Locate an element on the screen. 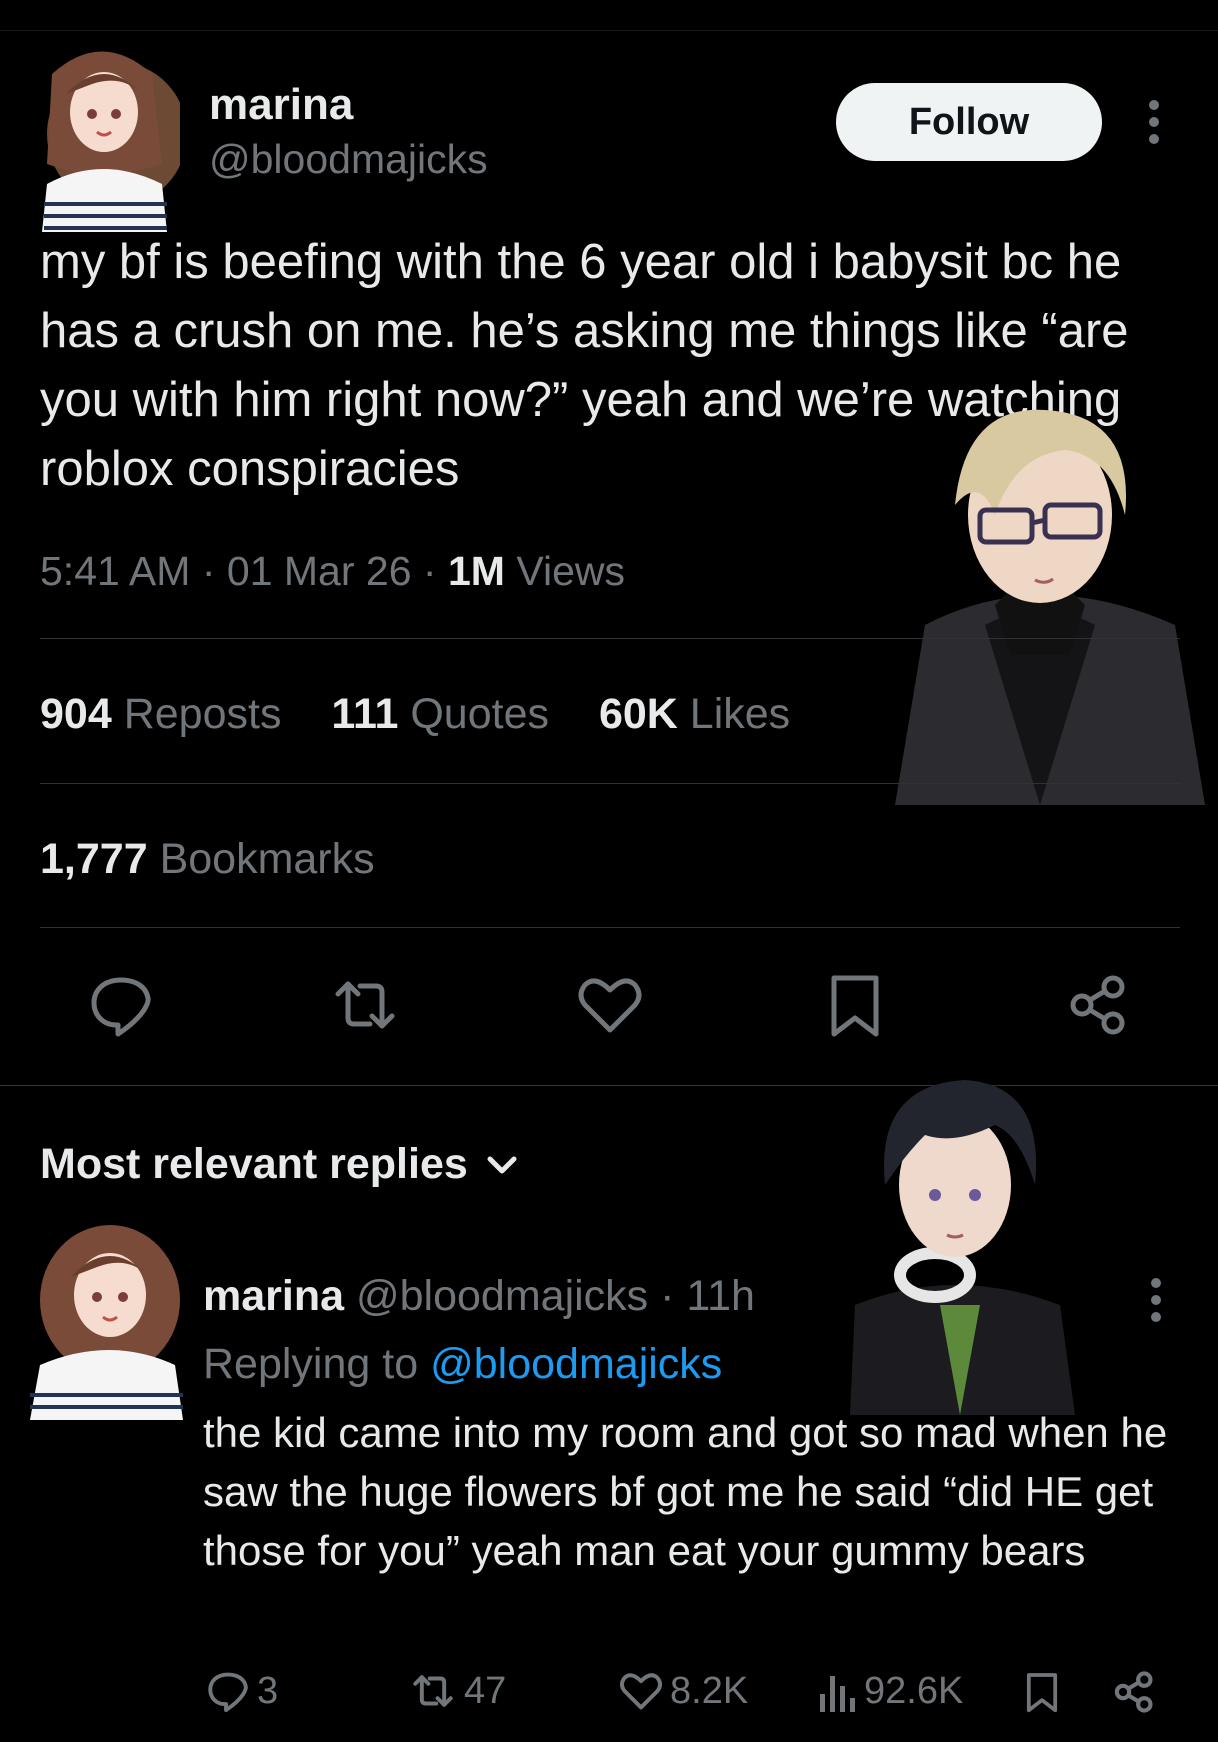  reply-count: 3 is located at coordinates (268, 1690).